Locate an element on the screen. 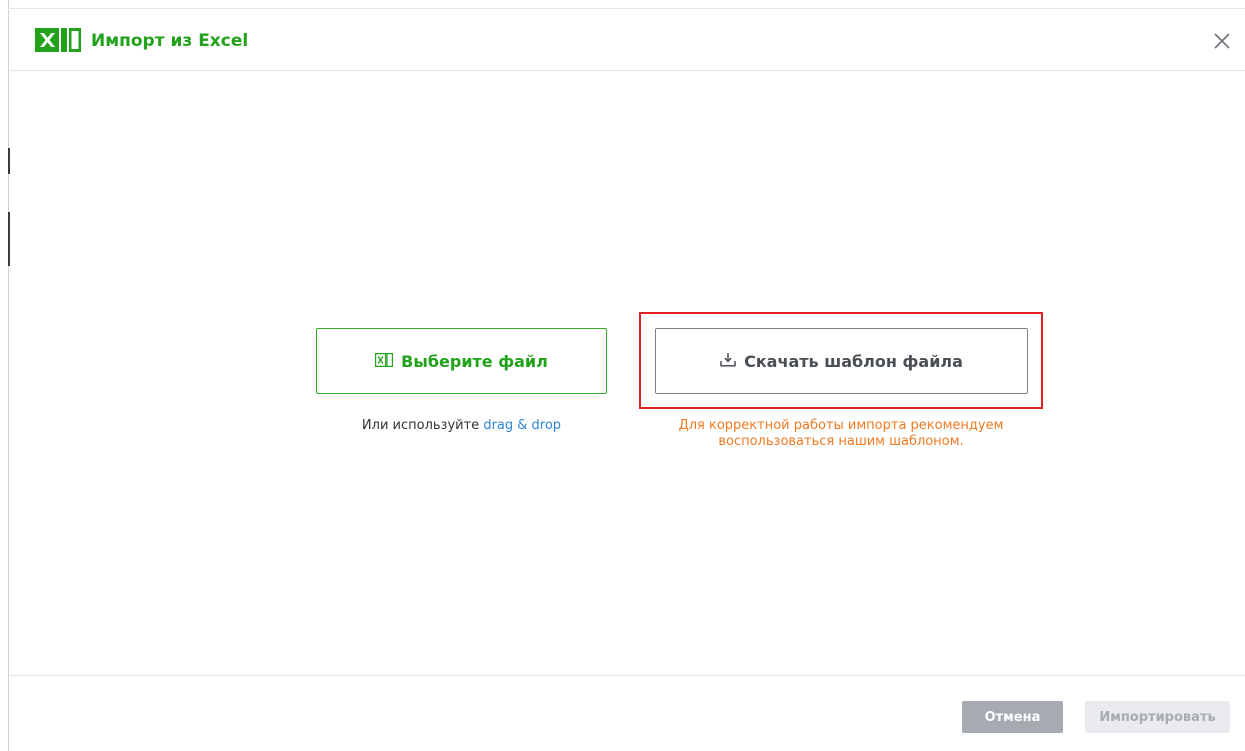 The width and height of the screenshot is (1245, 751). drag-drop-hint: Или используйте drag & drop is located at coordinates (461, 425).